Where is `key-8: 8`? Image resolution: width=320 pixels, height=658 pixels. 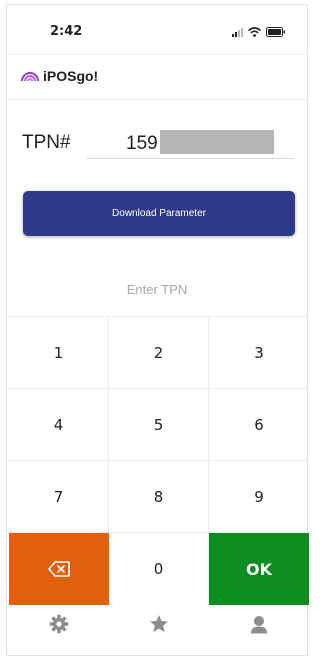 key-8: 8 is located at coordinates (159, 497).